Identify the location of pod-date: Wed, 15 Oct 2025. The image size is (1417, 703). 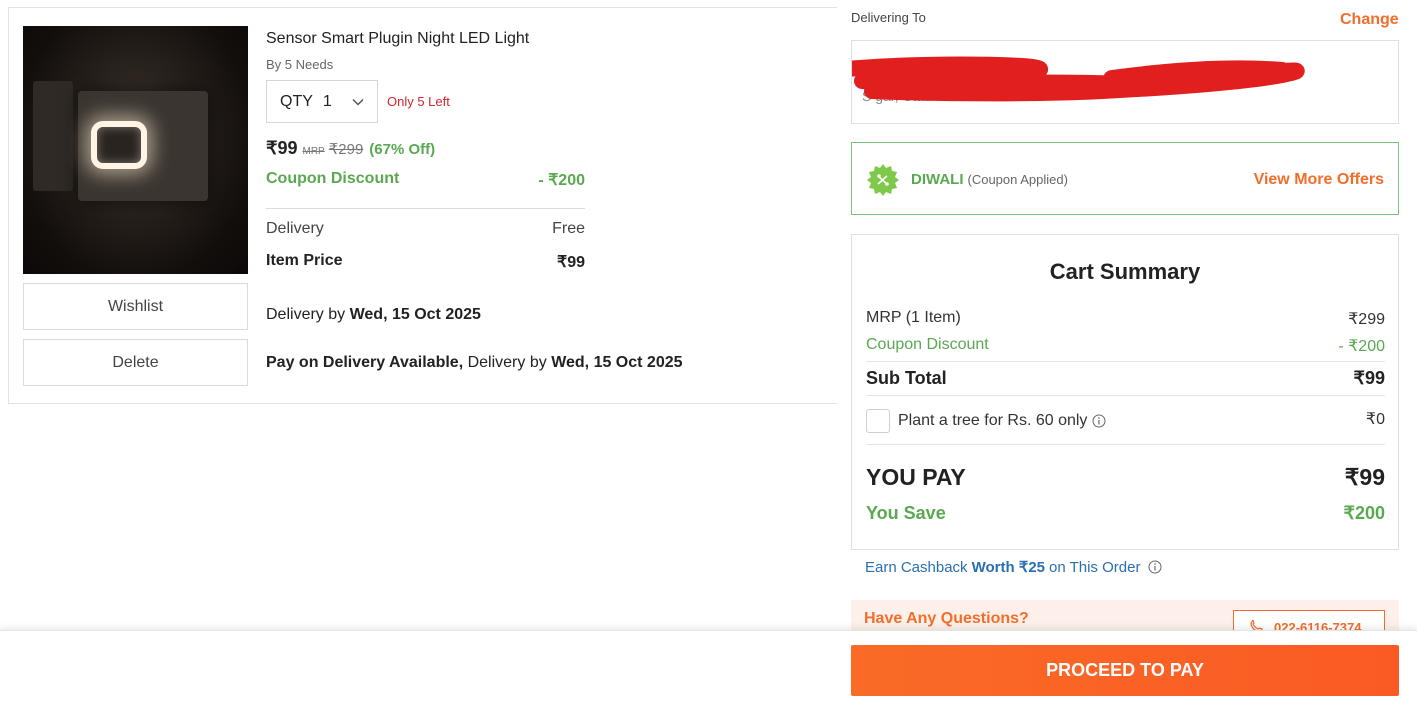
(617, 362).